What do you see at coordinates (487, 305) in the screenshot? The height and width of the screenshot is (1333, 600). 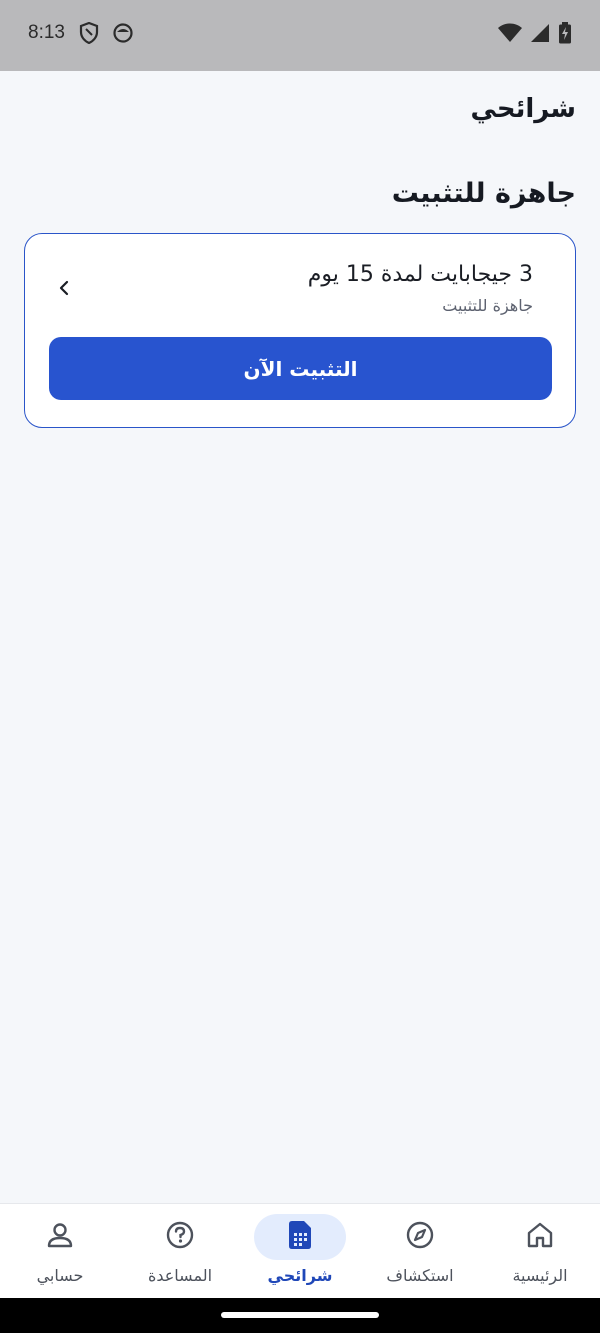 I see `esim-status: جاهزة للتثبيت` at bounding box center [487, 305].